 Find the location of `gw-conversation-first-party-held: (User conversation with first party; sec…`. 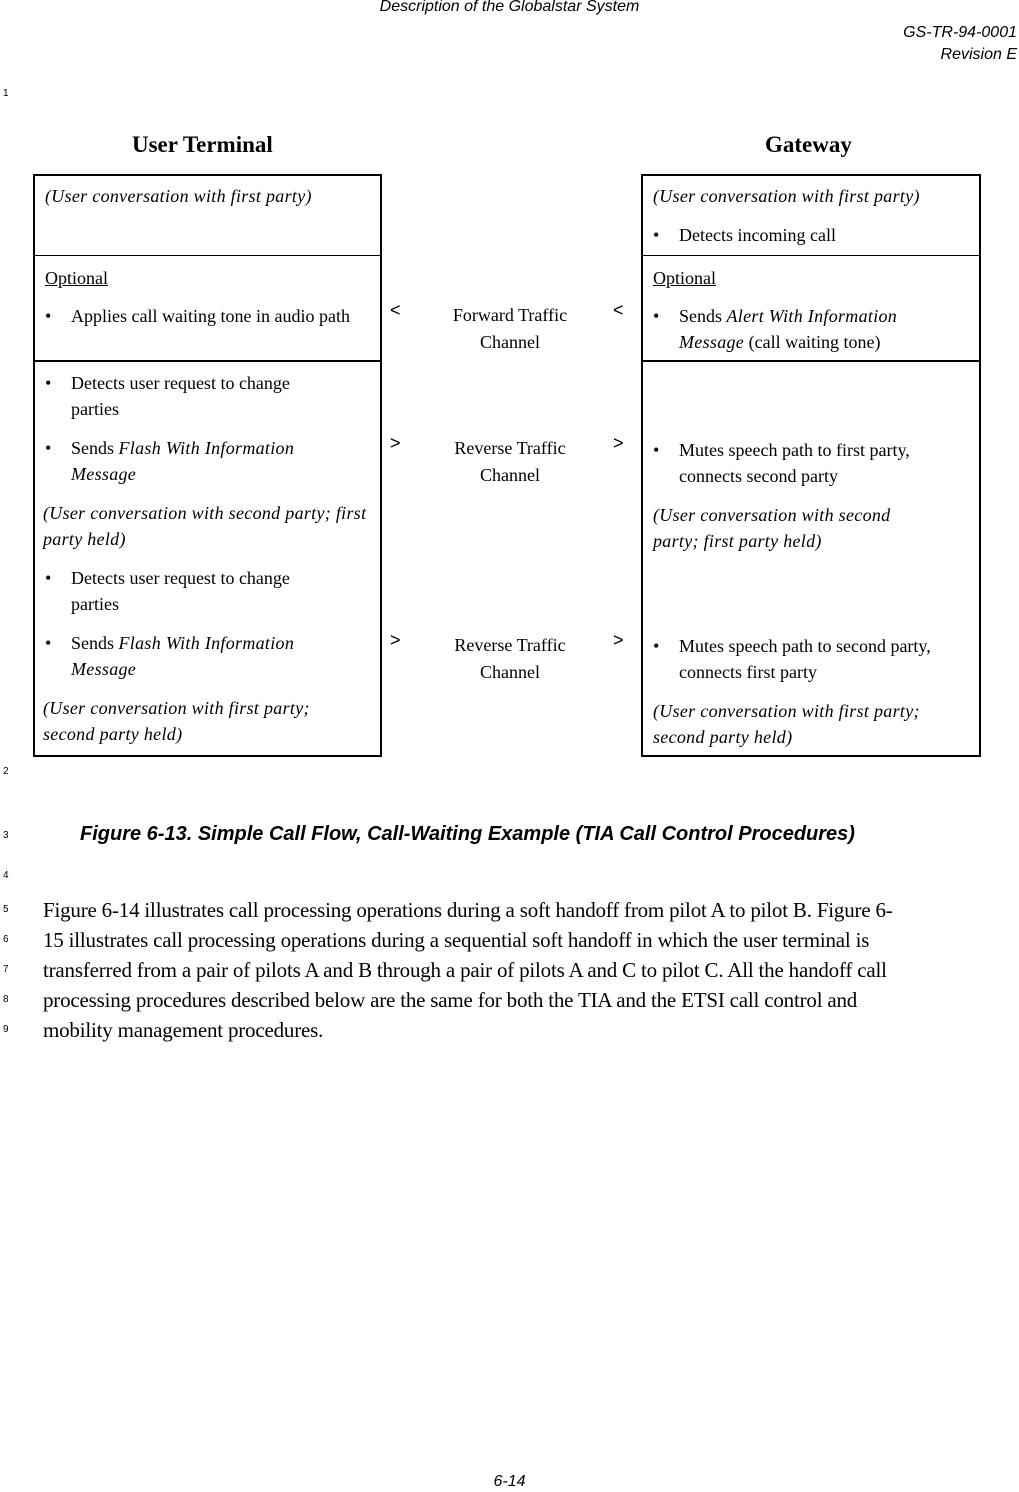

gw-conversation-first-party-held: (User conversation with first party; sec… is located at coordinates (786, 724).